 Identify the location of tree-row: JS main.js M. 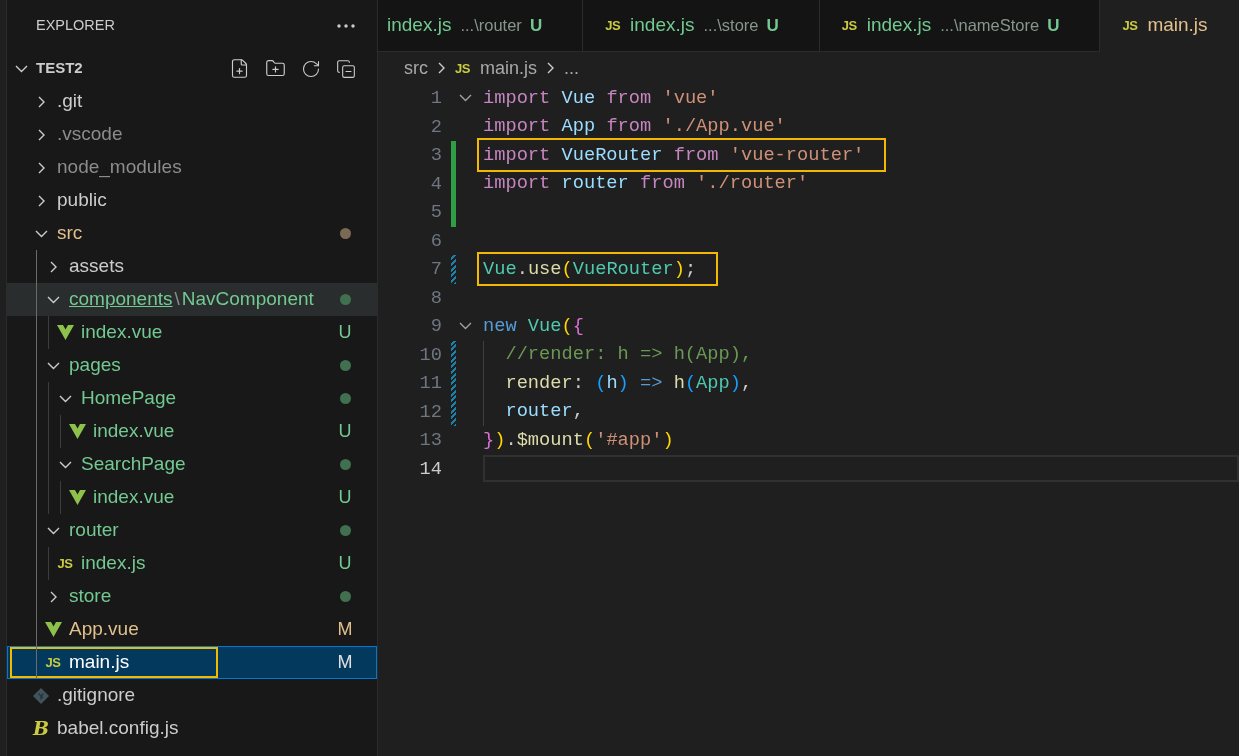
(192, 662).